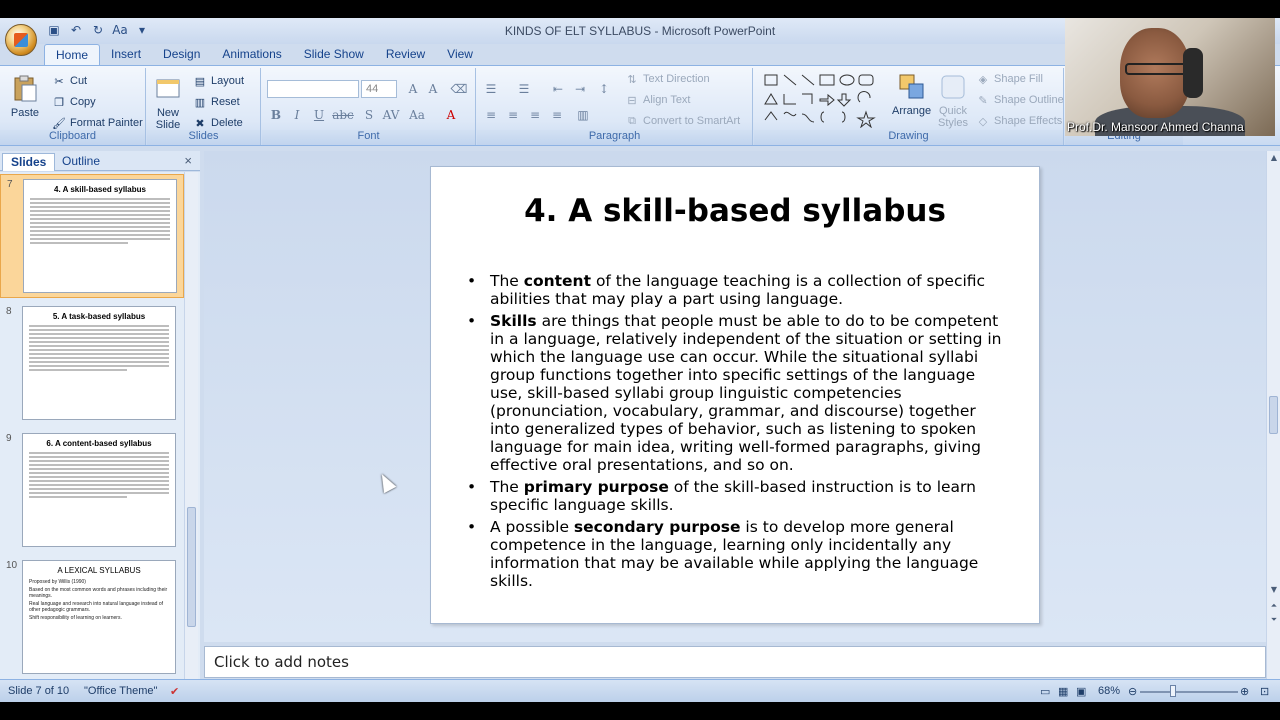 The image size is (1280, 720). What do you see at coordinates (168, 102) in the screenshot?
I see `new-slide-button: New Slide` at bounding box center [168, 102].